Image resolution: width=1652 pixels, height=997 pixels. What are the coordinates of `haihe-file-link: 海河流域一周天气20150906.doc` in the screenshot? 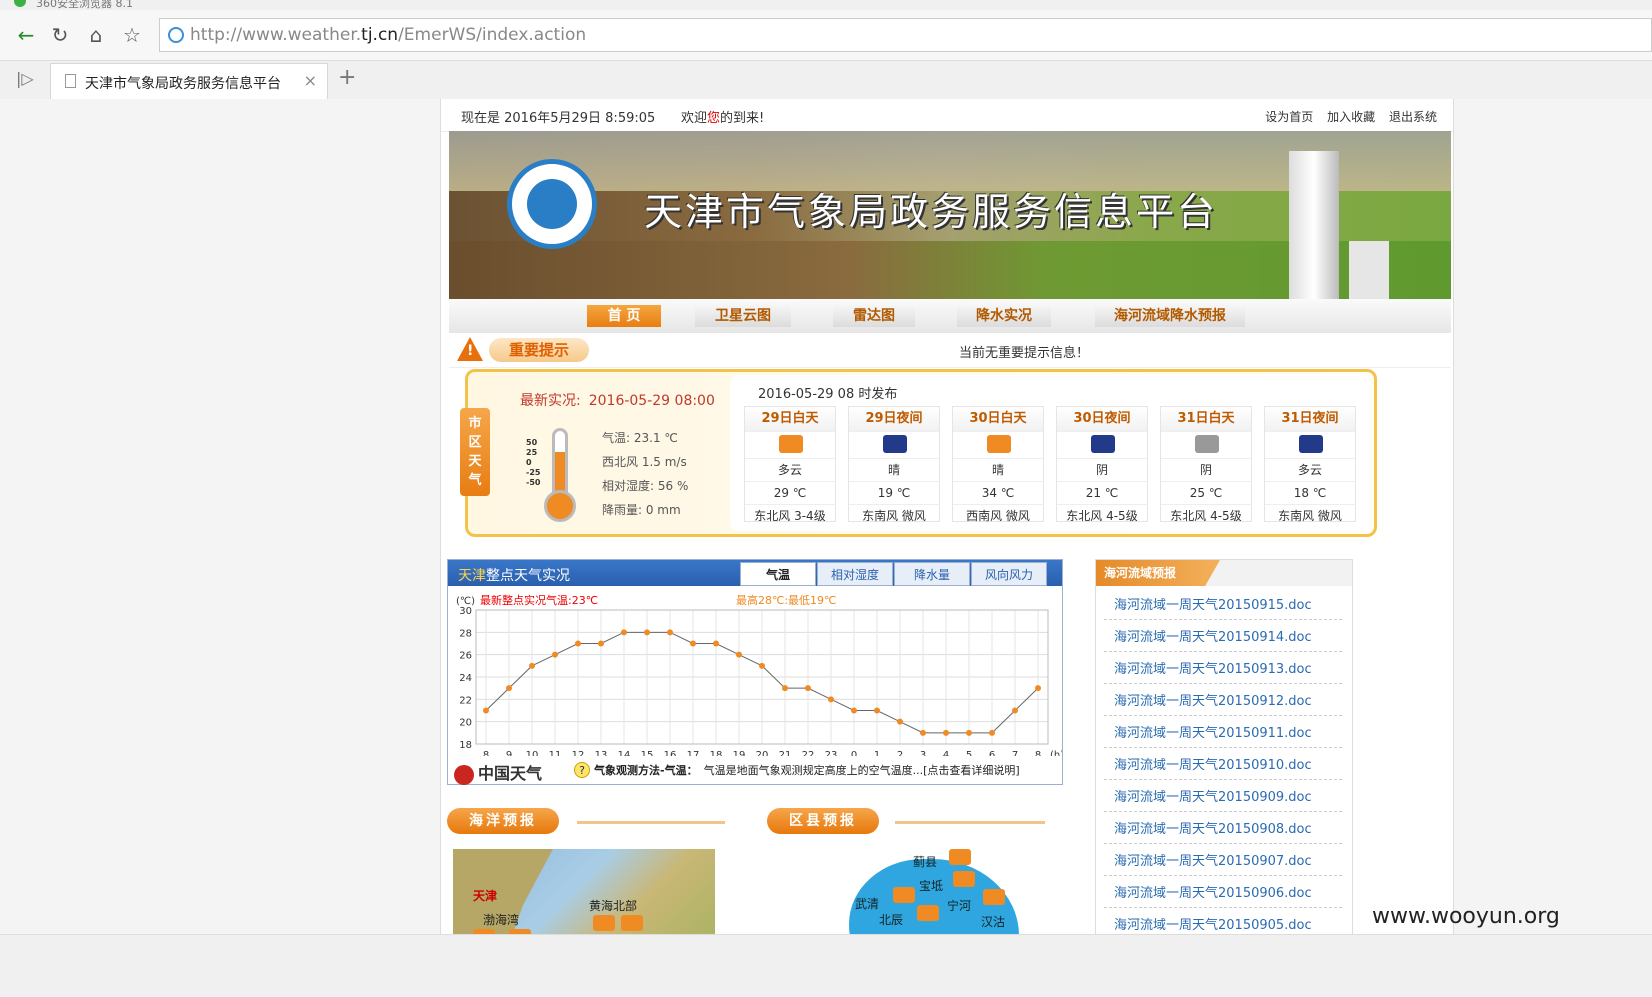 It's located at (1223, 892).